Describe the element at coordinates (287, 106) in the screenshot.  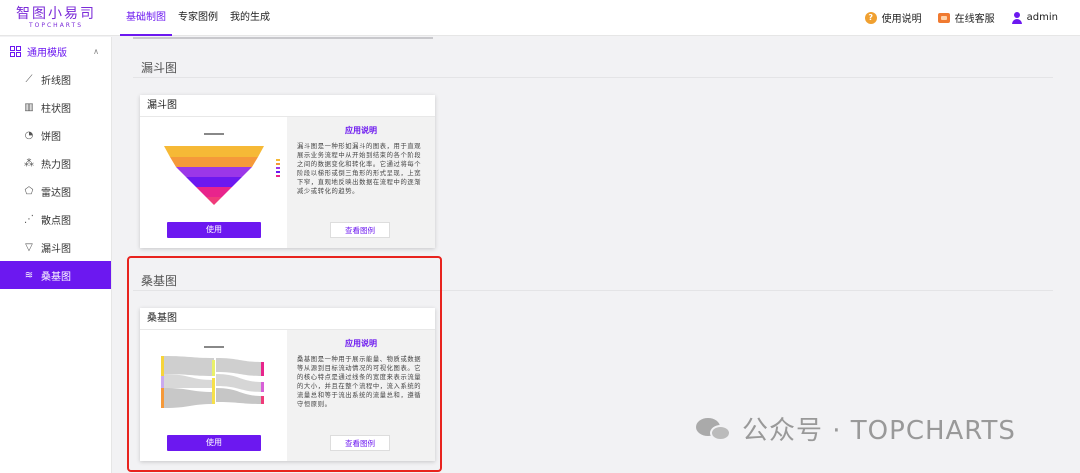
I see `card-title: 漏斗图` at that location.